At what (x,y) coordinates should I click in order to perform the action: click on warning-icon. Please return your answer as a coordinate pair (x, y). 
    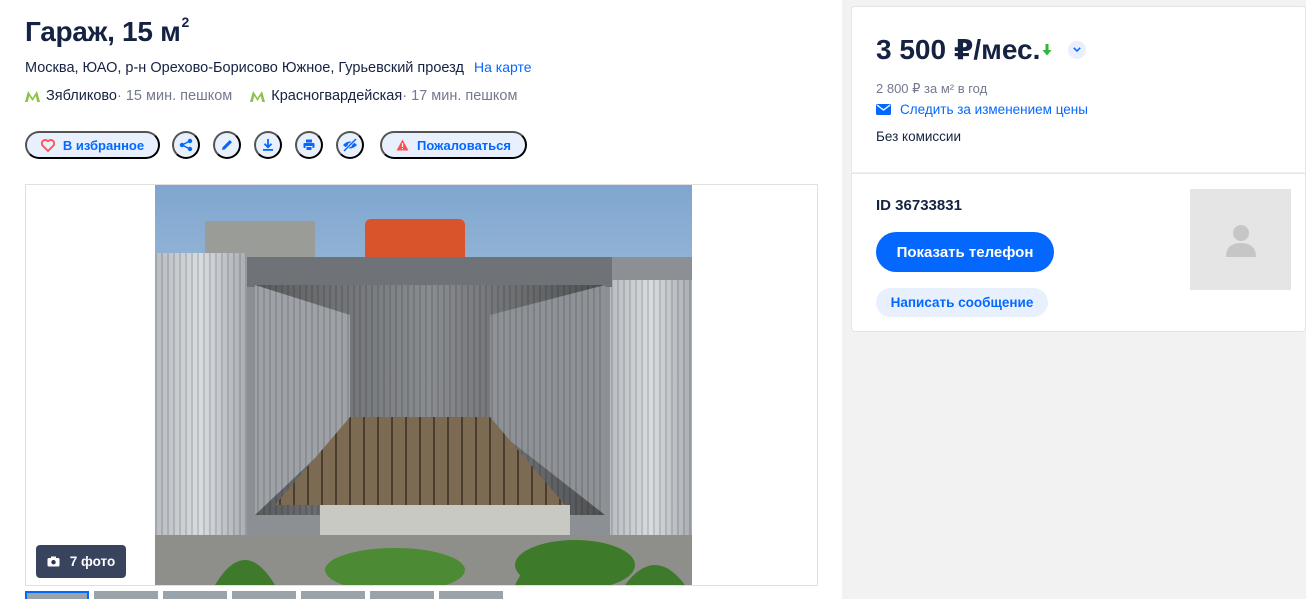
    Looking at the image, I should click on (402, 145).